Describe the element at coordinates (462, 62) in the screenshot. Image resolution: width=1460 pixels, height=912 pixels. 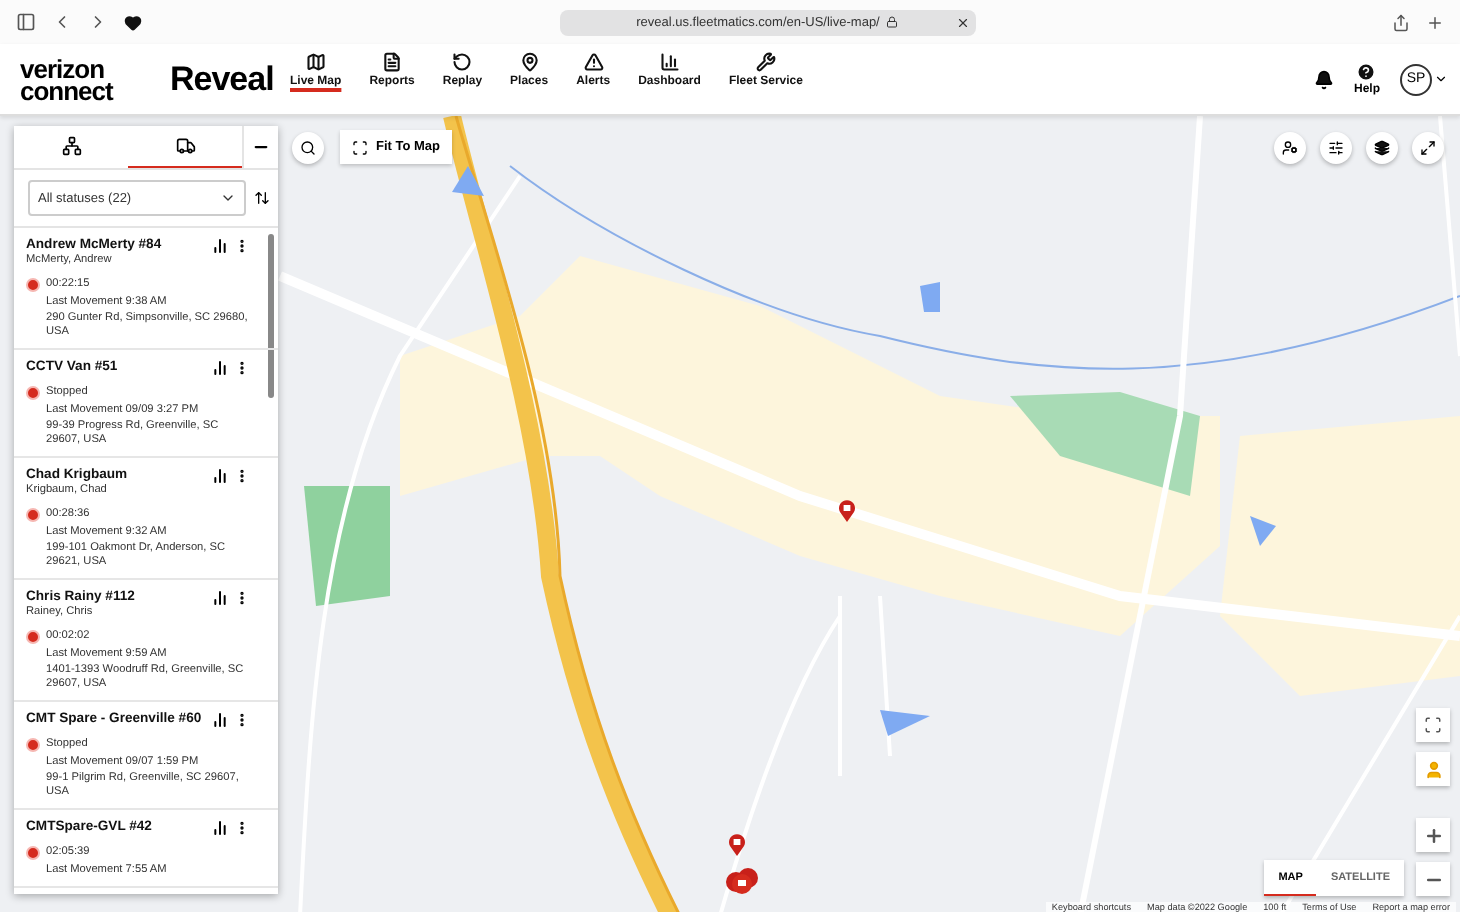
I see `replay-icon` at that location.